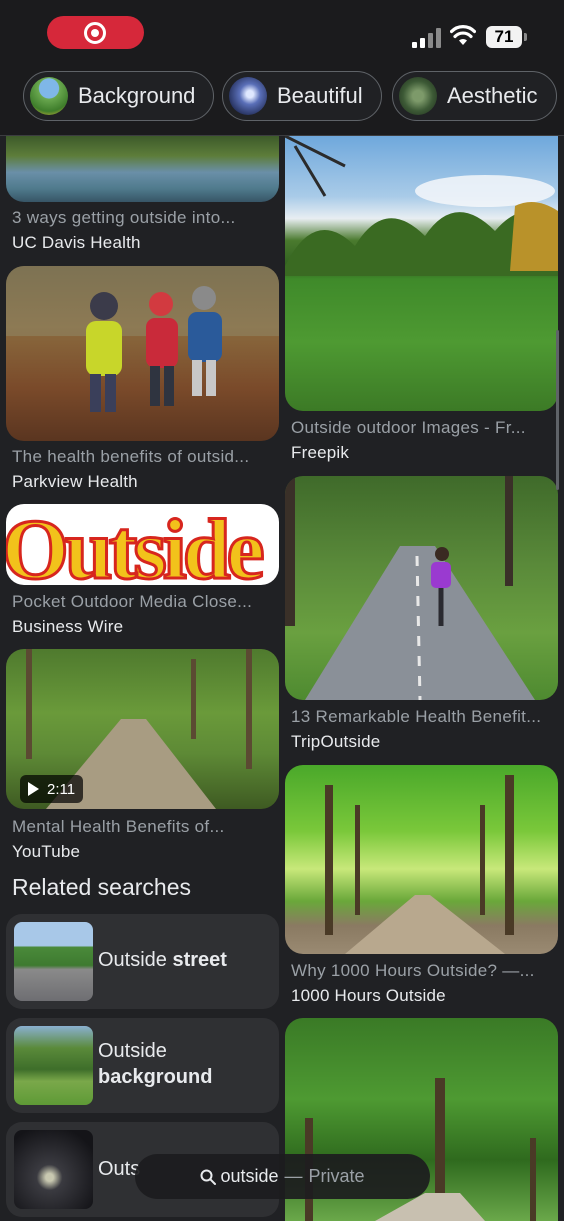 Image resolution: width=564 pixels, height=1221 pixels. Describe the element at coordinates (144, 627) in the screenshot. I see `result-source: Business Wire` at that location.